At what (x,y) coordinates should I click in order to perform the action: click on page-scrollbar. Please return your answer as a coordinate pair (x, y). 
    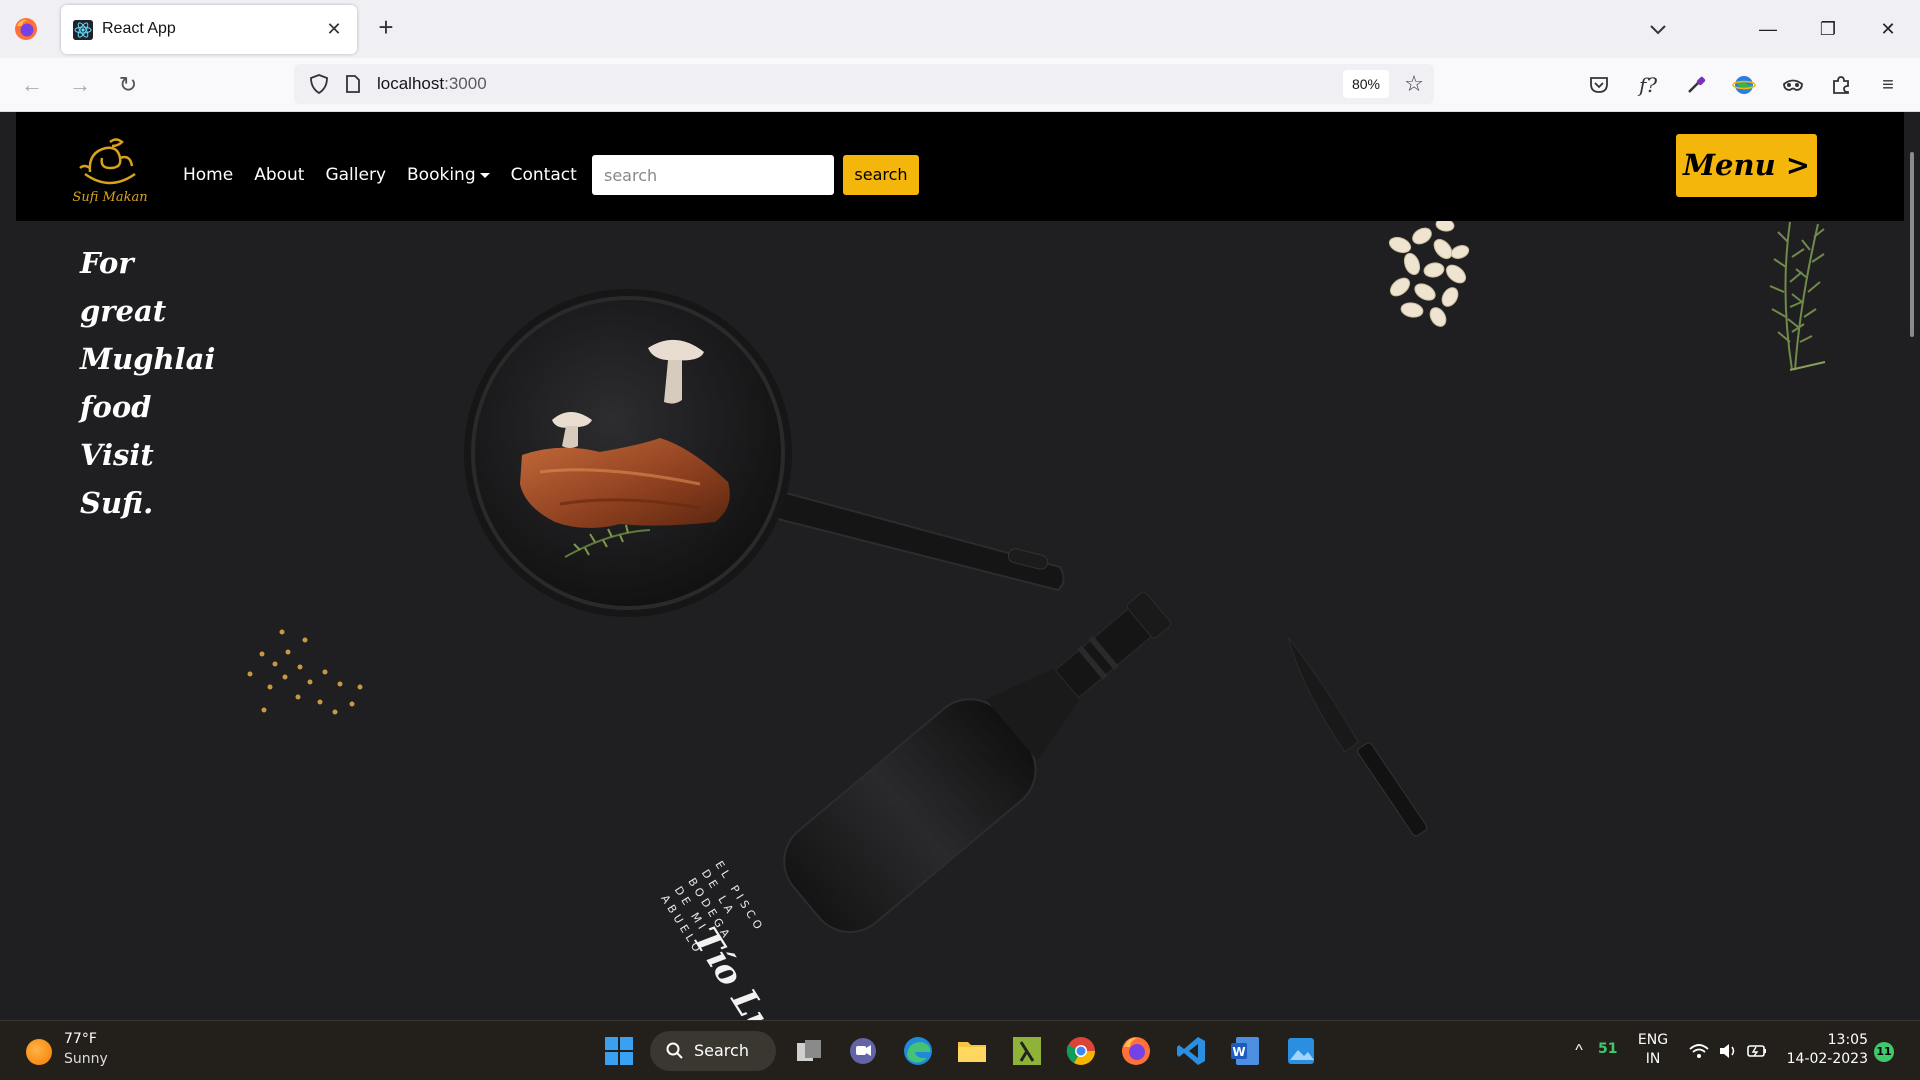
    Looking at the image, I should click on (1912, 566).